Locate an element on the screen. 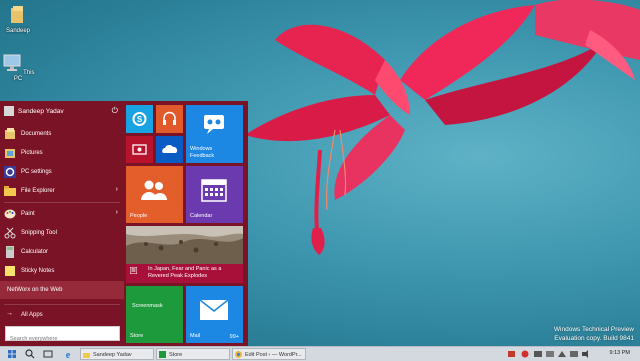 The width and height of the screenshot is (640, 361). news-icon is located at coordinates (133, 270).